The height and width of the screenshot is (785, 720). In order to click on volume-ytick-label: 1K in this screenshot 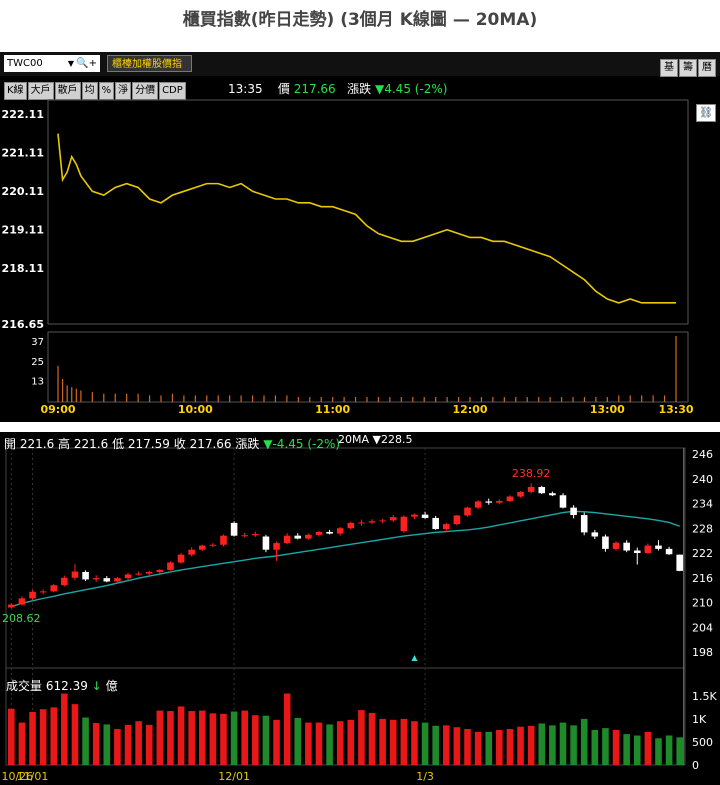, I will do `click(699, 719)`.